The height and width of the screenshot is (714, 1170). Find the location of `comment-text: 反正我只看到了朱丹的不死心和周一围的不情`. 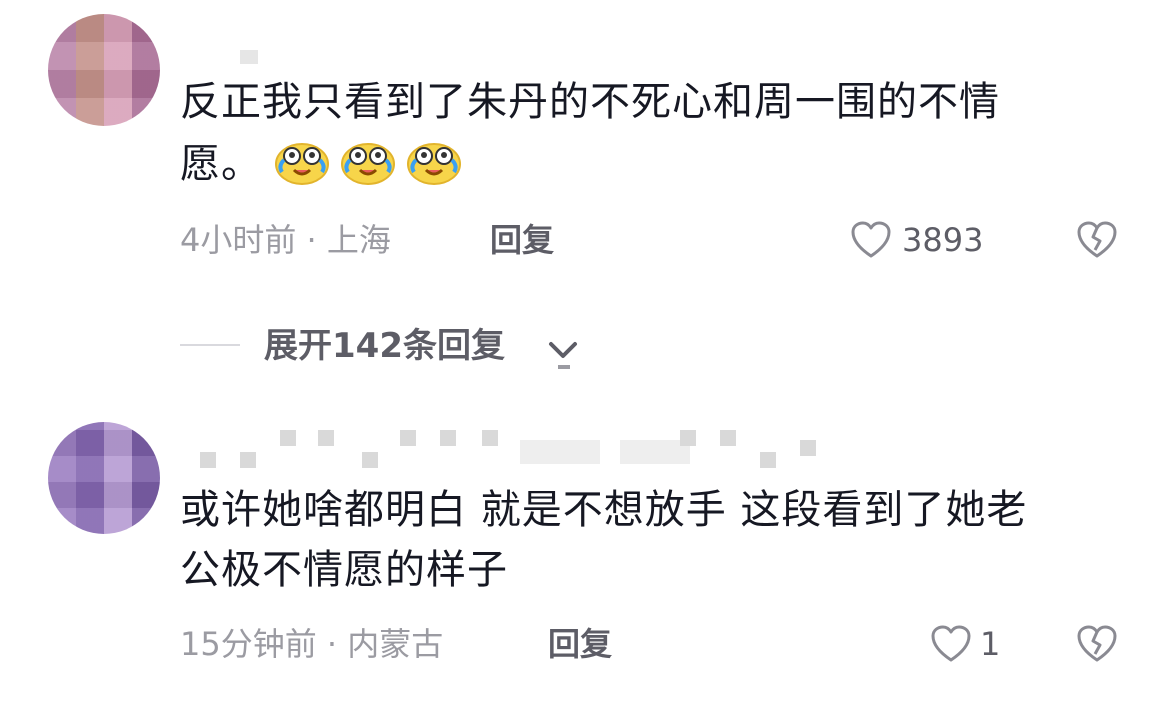

comment-text: 反正我只看到了朱丹的不死心和周一围的不情 is located at coordinates (590, 102).